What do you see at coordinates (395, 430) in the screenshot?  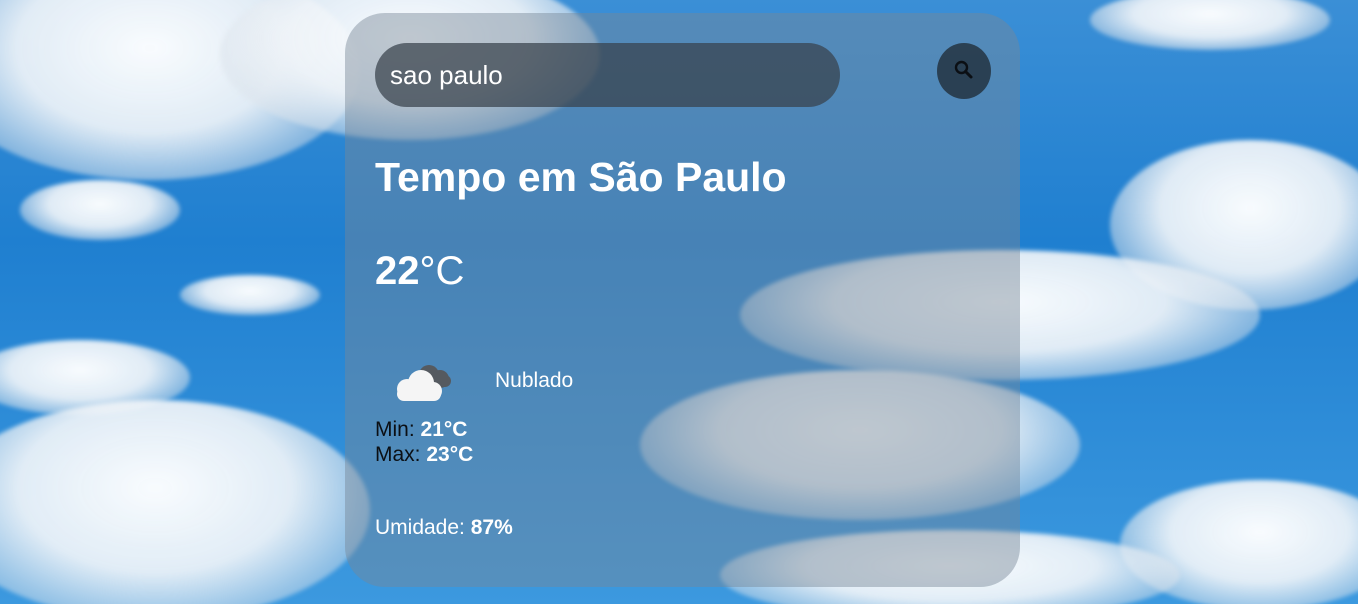 I see `min-label: Min:` at bounding box center [395, 430].